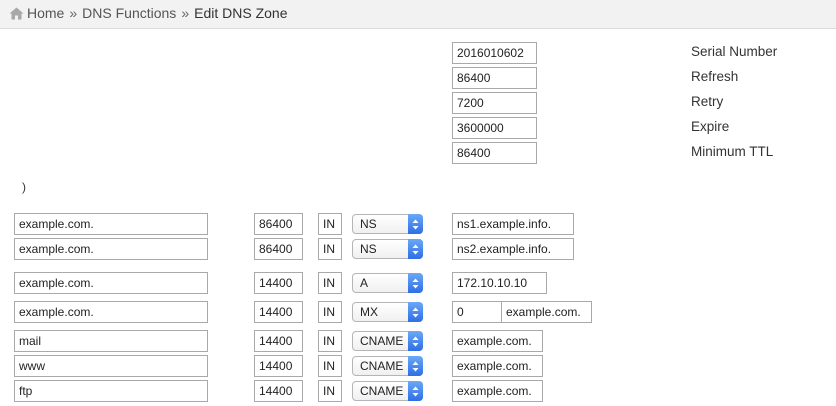 This screenshot has width=836, height=406. Describe the element at coordinates (707, 101) in the screenshot. I see `retry-label: Retry` at that location.